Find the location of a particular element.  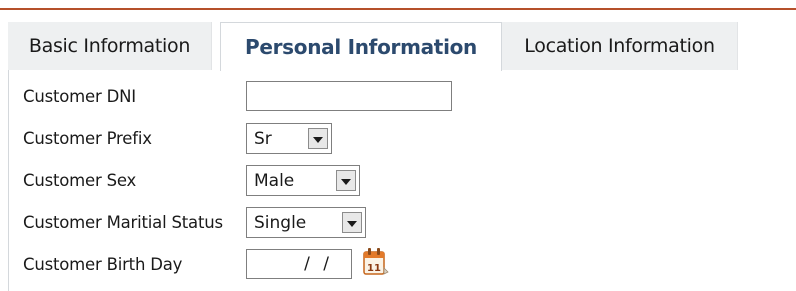

customer-dni-label: Customer DNI is located at coordinates (79, 96).